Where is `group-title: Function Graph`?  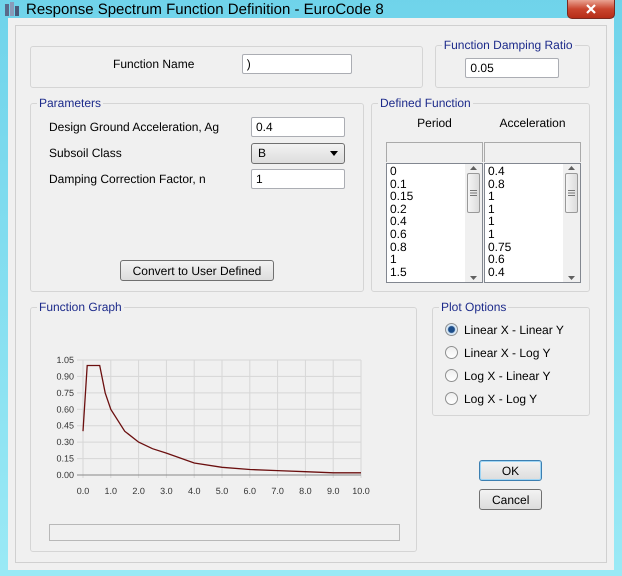 group-title: Function Graph is located at coordinates (80, 307).